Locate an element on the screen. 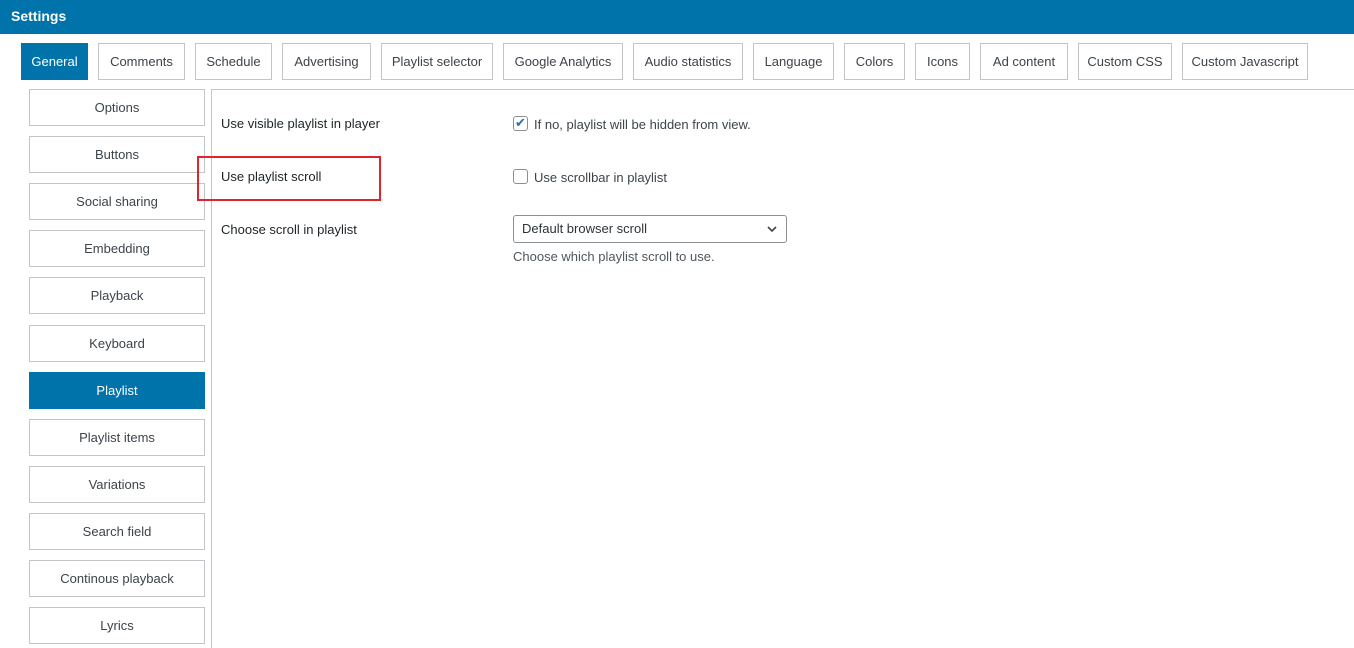 The image size is (1354, 648). sidebar-item-social-sharing: Social sharing is located at coordinates (117, 201).